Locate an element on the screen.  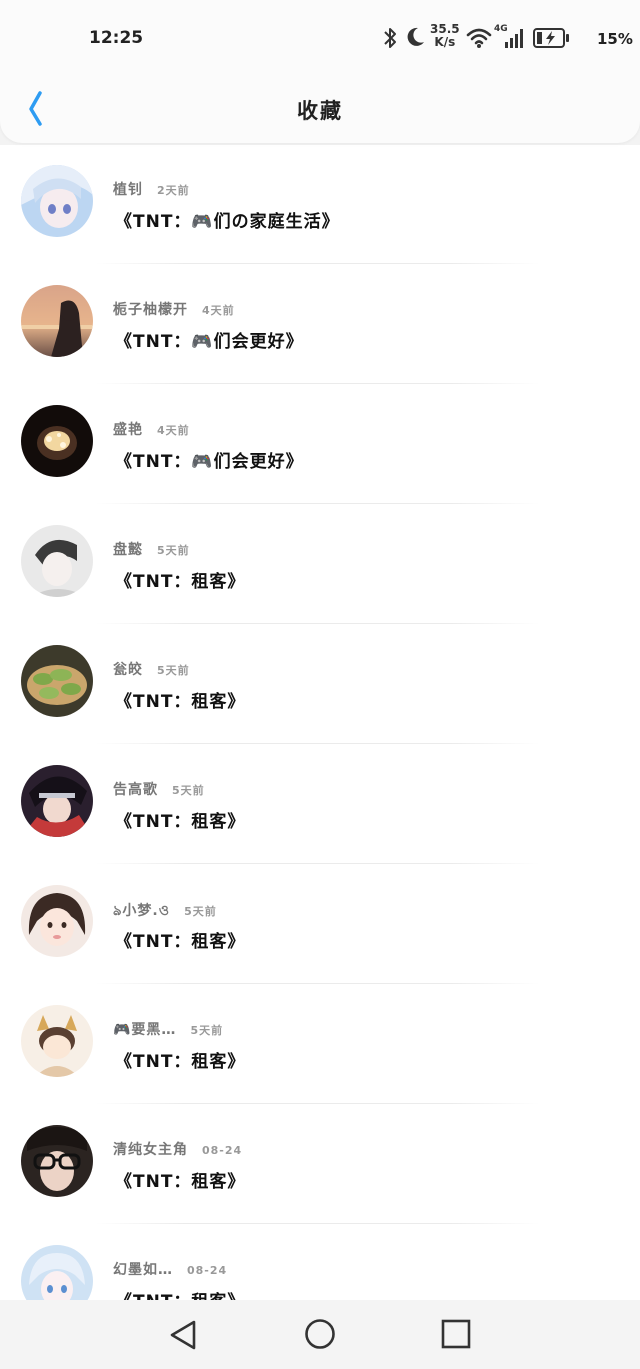
username: 栀子柚檬开 is located at coordinates (150, 310).